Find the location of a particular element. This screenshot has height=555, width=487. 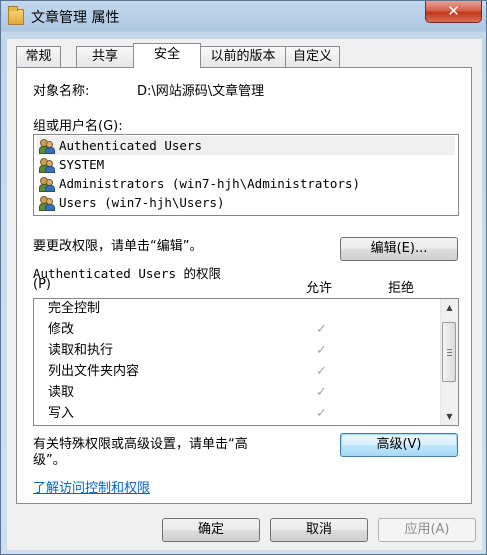

tab-general: 常规 is located at coordinates (38, 56).